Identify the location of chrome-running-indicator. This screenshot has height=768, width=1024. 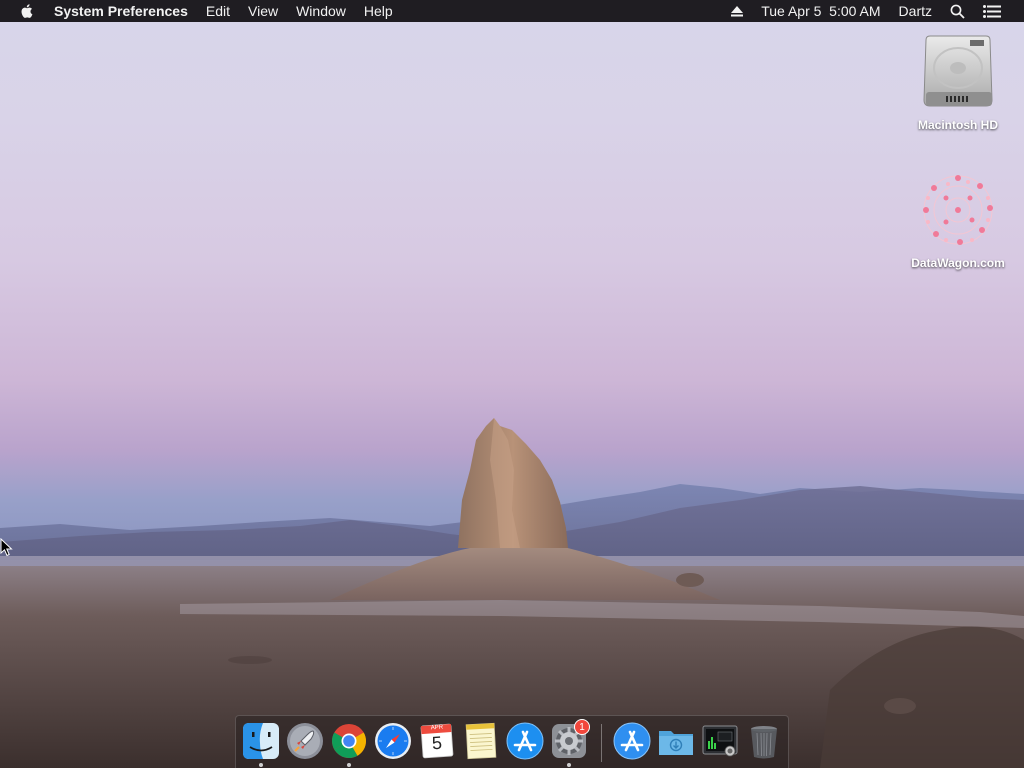
(349, 765).